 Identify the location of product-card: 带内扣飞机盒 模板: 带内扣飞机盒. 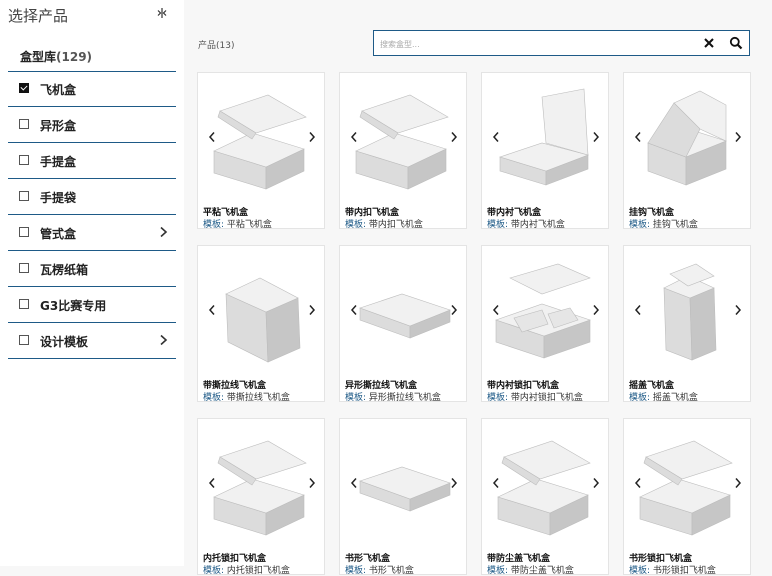
(403, 151).